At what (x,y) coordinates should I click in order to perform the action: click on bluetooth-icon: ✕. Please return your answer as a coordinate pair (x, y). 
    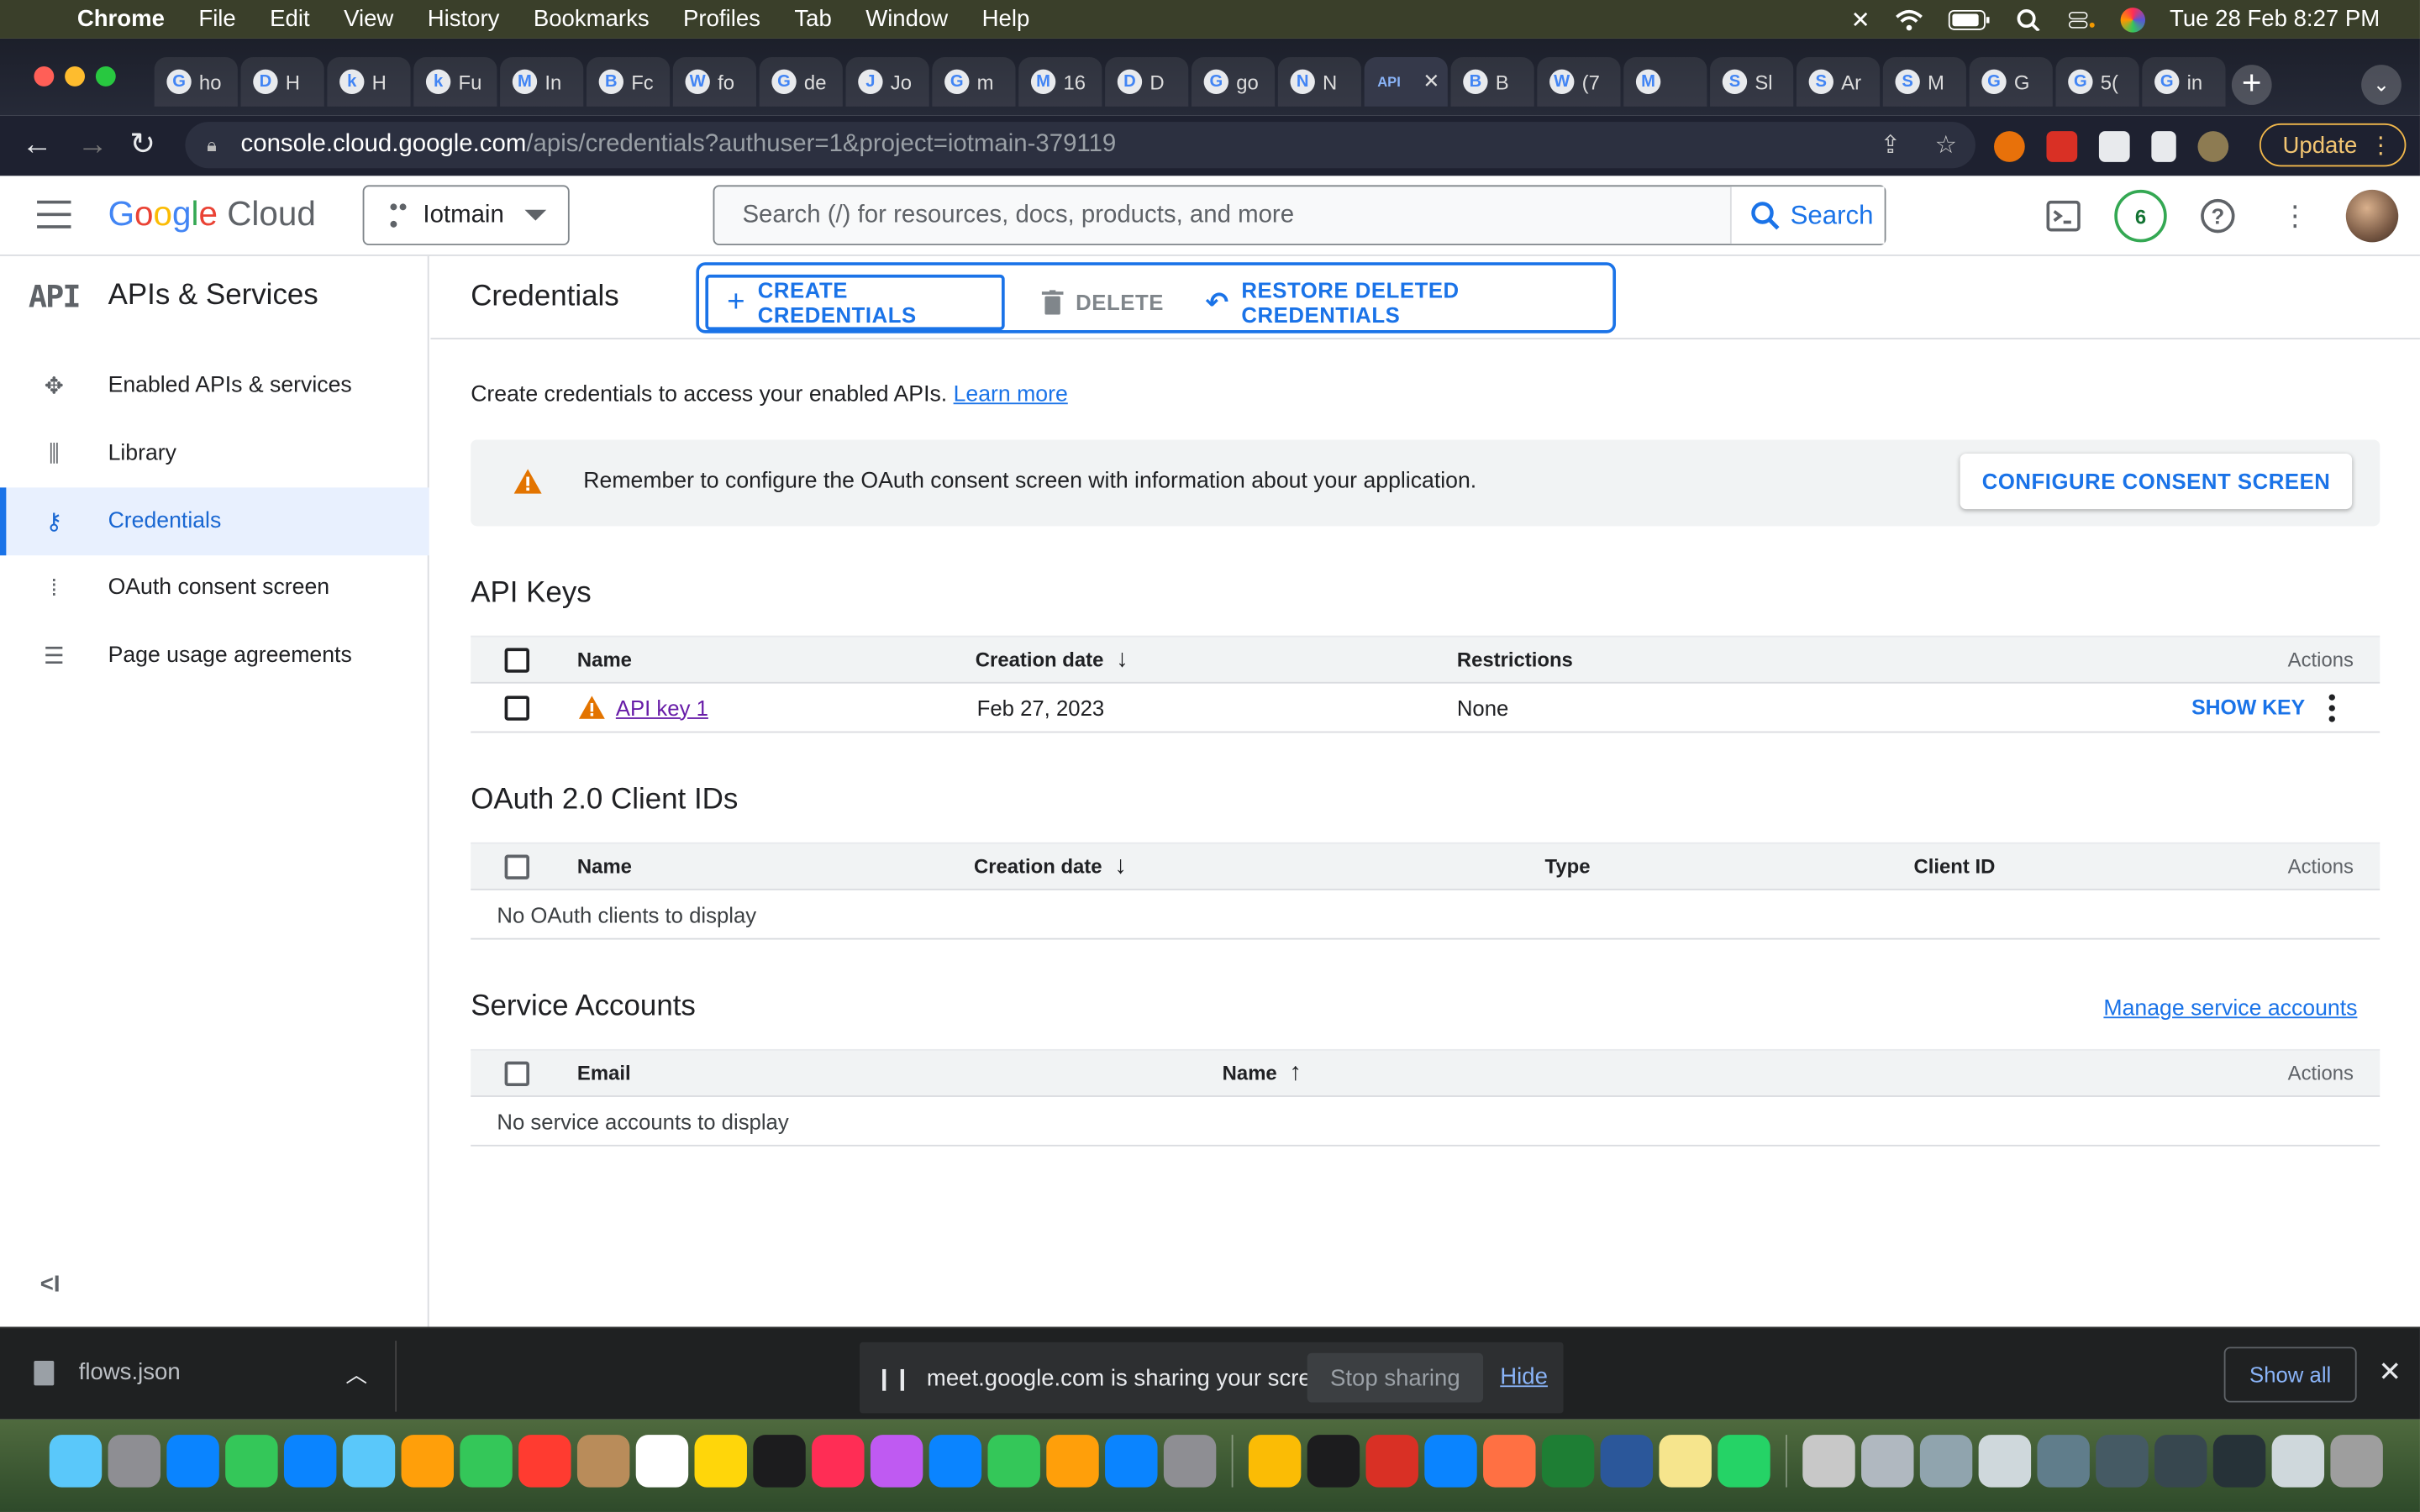
    Looking at the image, I should click on (1861, 19).